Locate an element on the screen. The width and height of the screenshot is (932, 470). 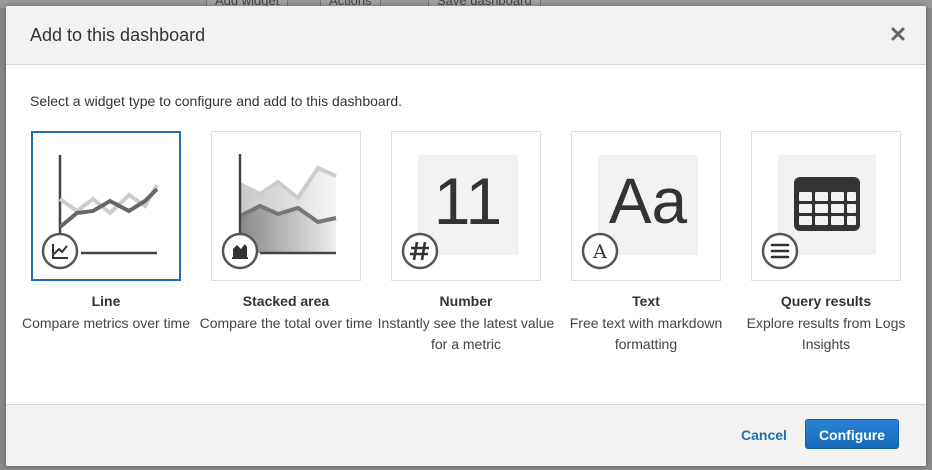
configure-button: Configure is located at coordinates (852, 434).